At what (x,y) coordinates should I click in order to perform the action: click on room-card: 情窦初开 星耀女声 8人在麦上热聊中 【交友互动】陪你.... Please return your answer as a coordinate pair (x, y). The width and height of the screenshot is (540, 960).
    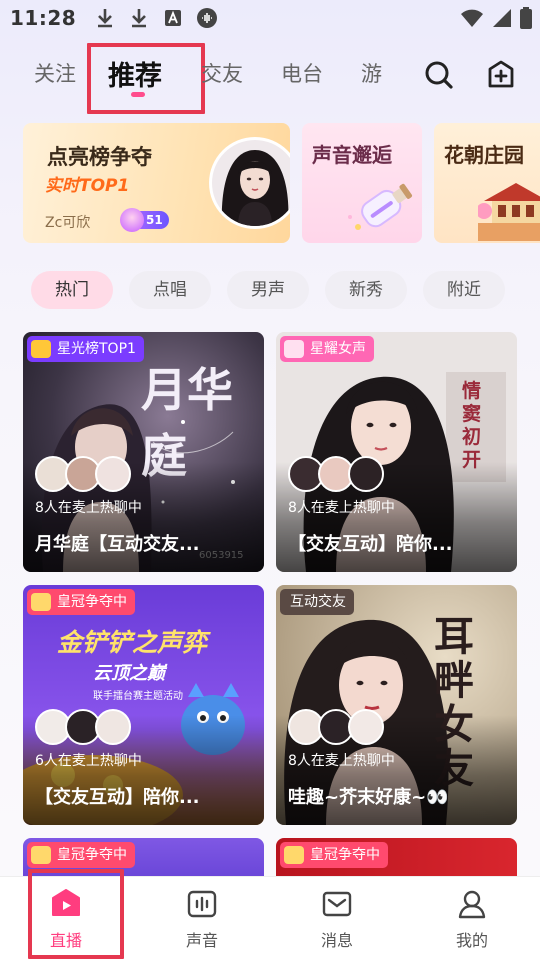
    Looking at the image, I should click on (396, 452).